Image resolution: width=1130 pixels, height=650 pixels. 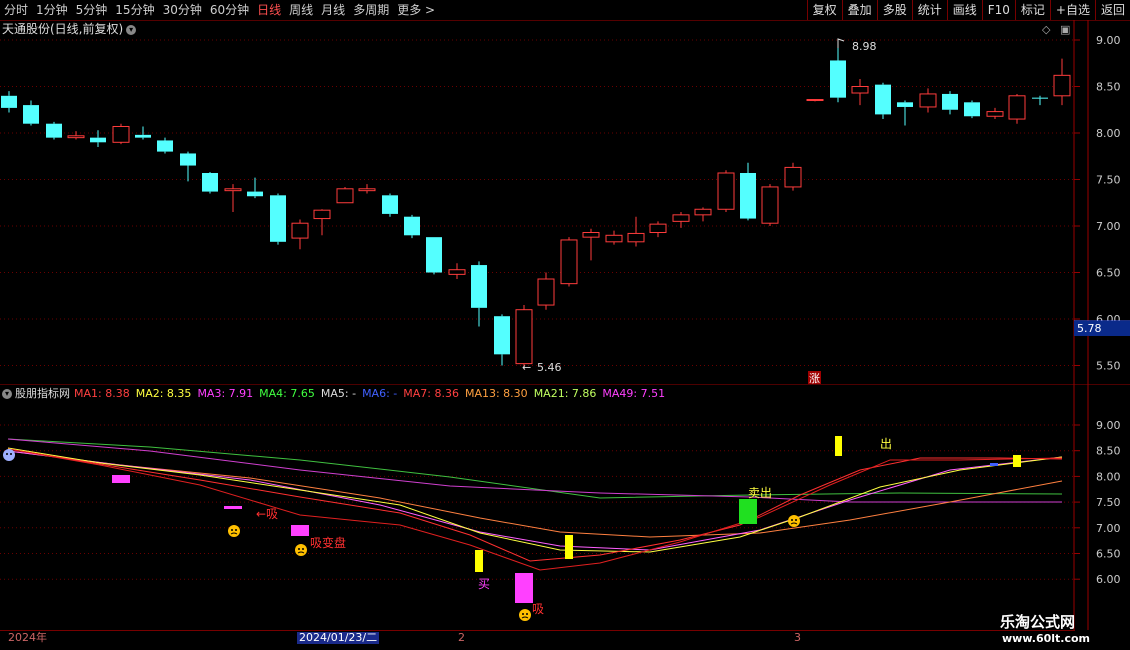 I want to click on limit-up-badge-text: 涨, so click(x=814, y=378).